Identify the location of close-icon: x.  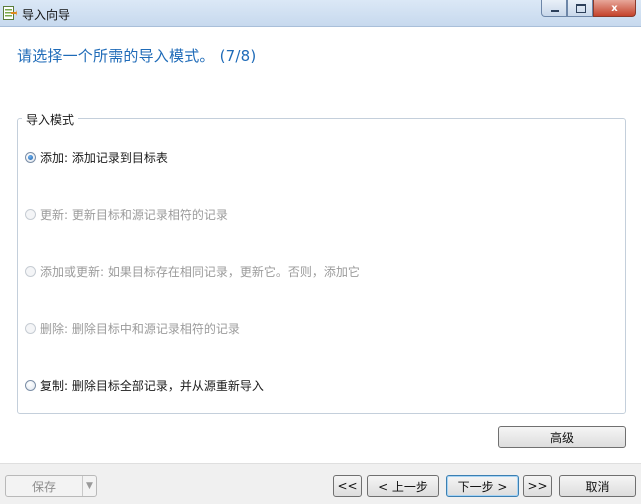
(614, 8).